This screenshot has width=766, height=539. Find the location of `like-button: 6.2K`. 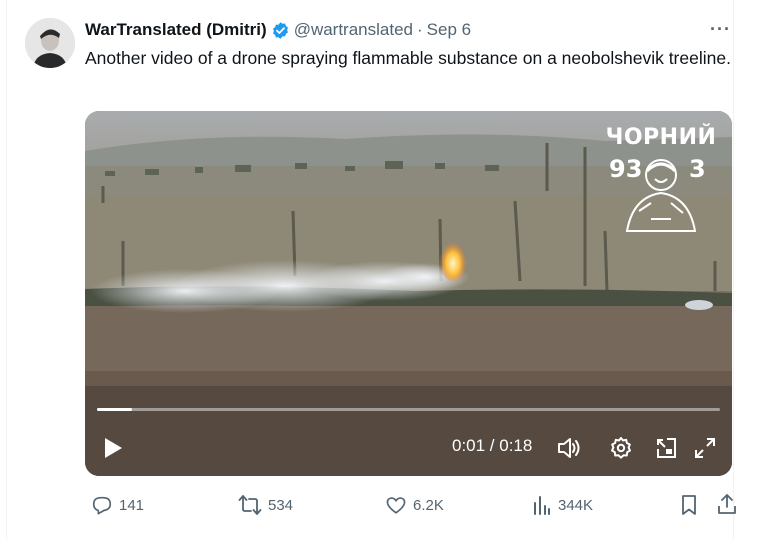

like-button: 6.2K is located at coordinates (414, 505).